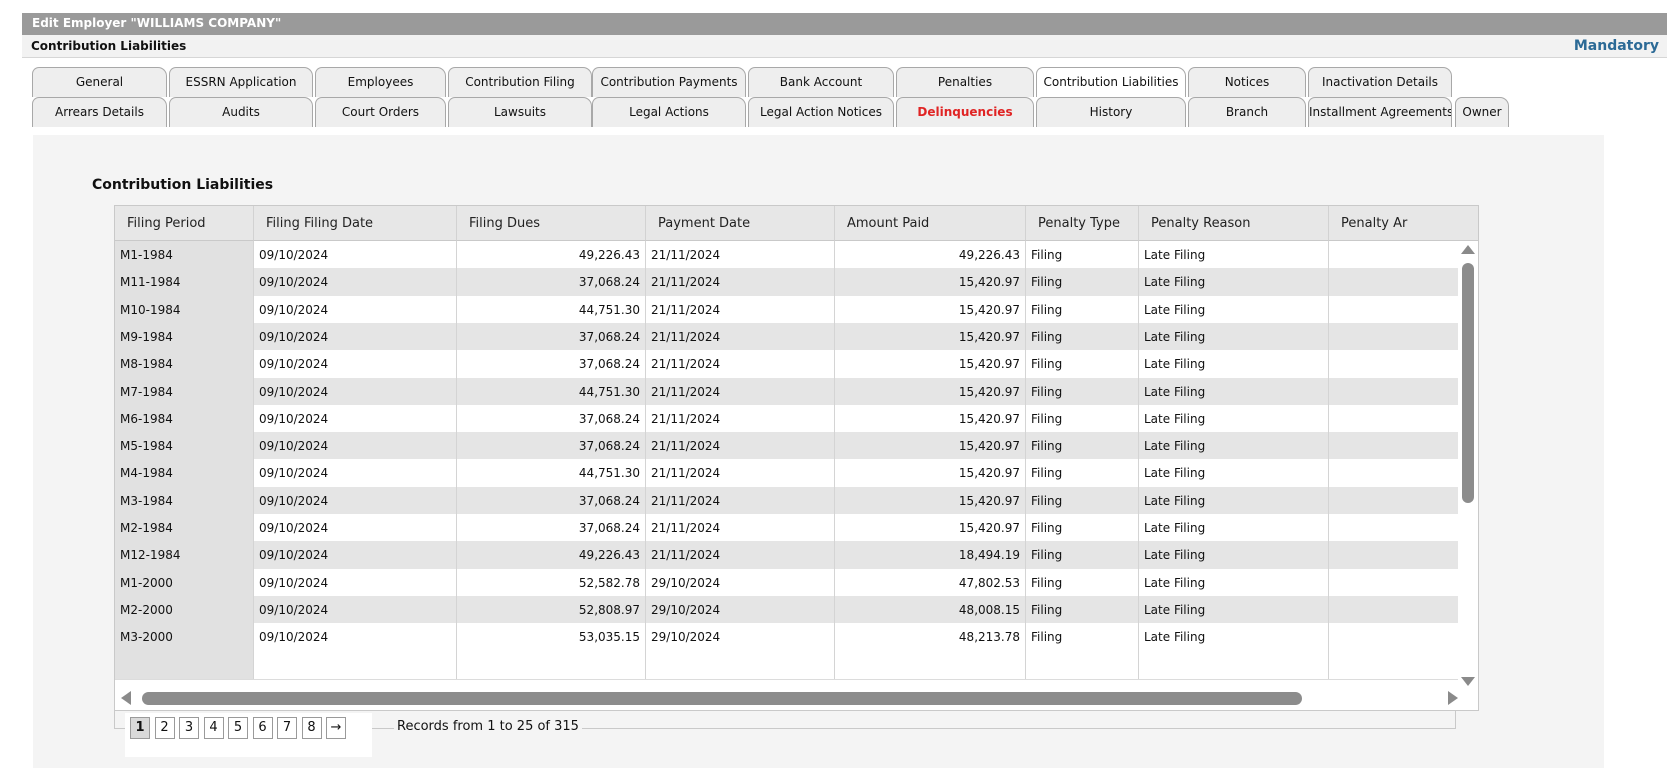  I want to click on tab-delinquencies: Delinquencies, so click(965, 112).